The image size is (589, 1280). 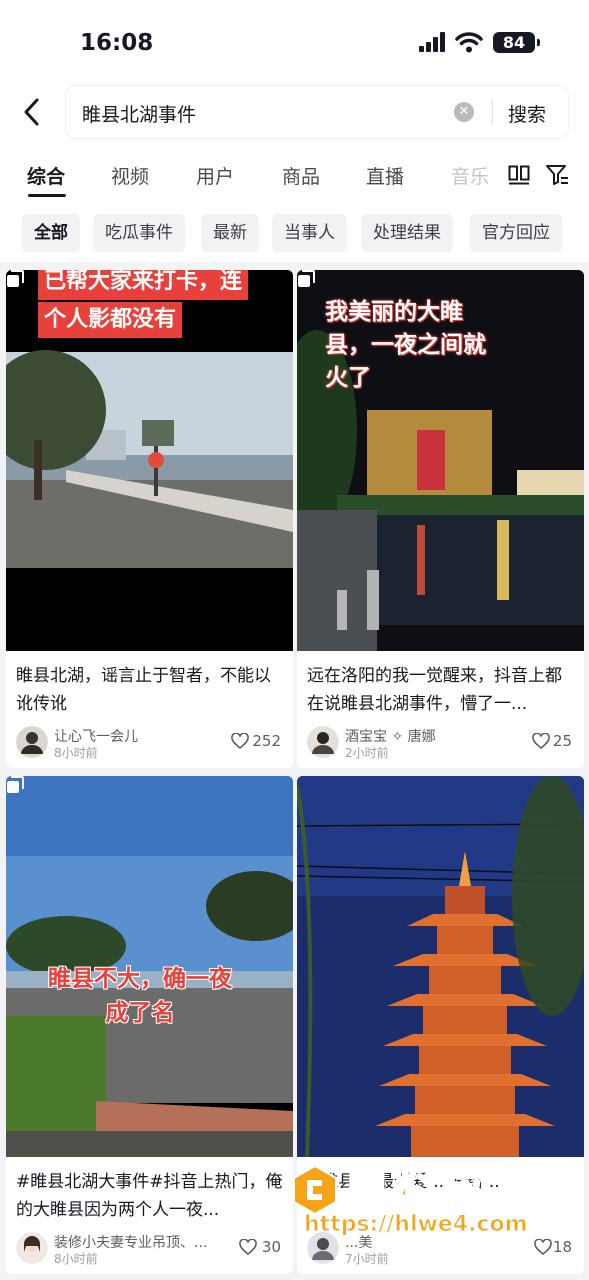 What do you see at coordinates (317, 112) in the screenshot?
I see `search-bar: 睢县北湖事件 ✕ 搜索` at bounding box center [317, 112].